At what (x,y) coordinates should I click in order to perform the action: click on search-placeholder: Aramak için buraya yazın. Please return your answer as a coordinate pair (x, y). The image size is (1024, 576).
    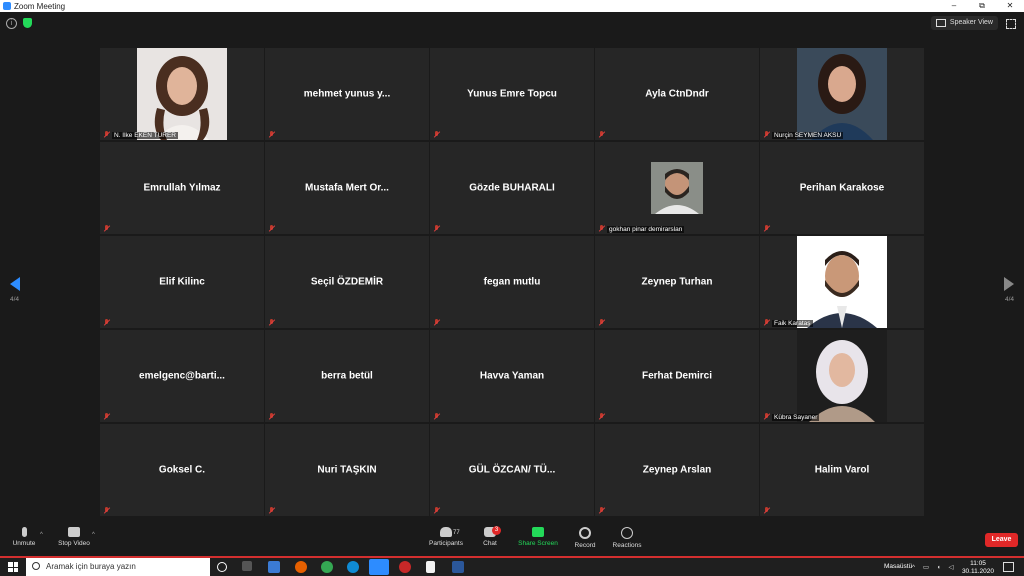
    Looking at the image, I should click on (91, 566).